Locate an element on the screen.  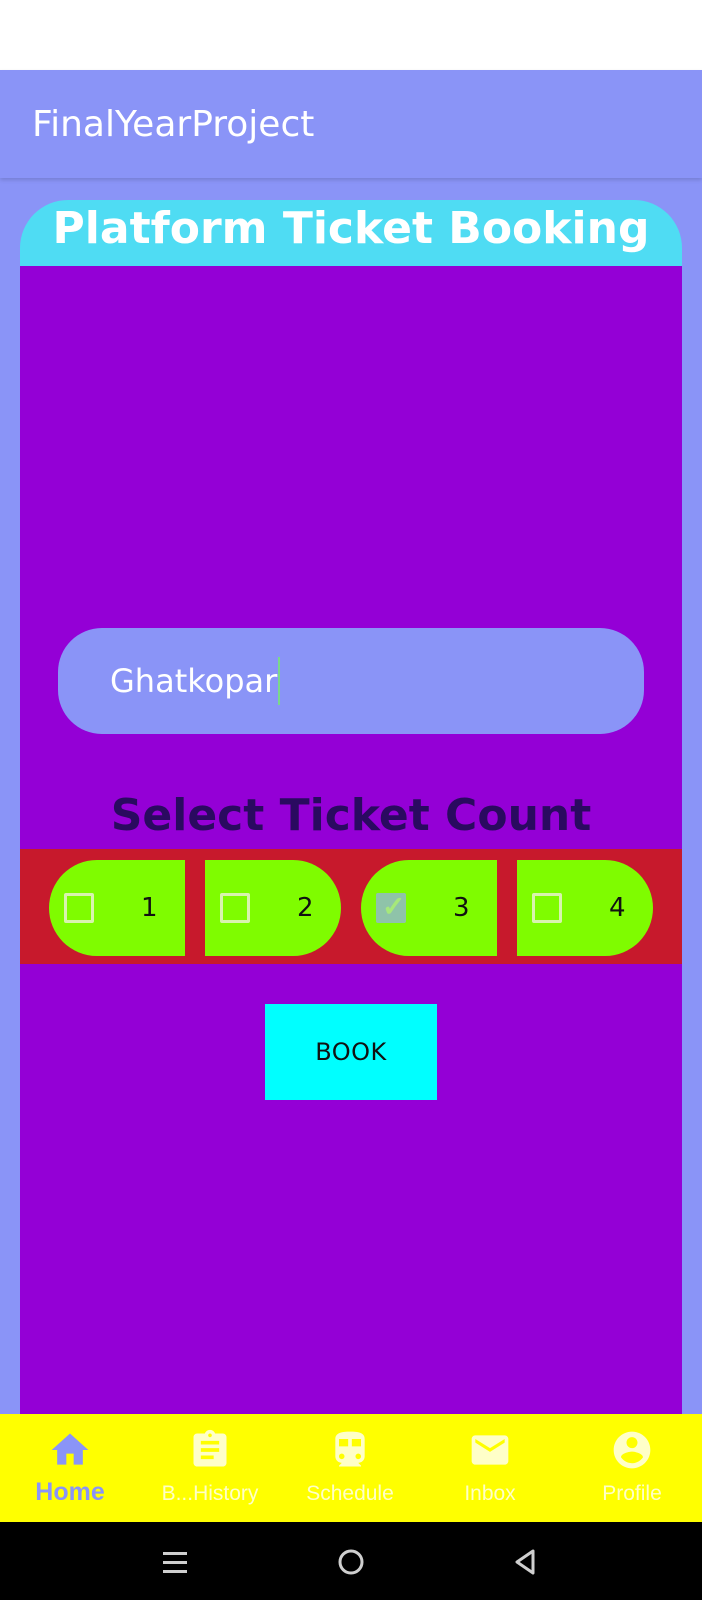
card-header: Platform Ticket Booking is located at coordinates (351, 233).